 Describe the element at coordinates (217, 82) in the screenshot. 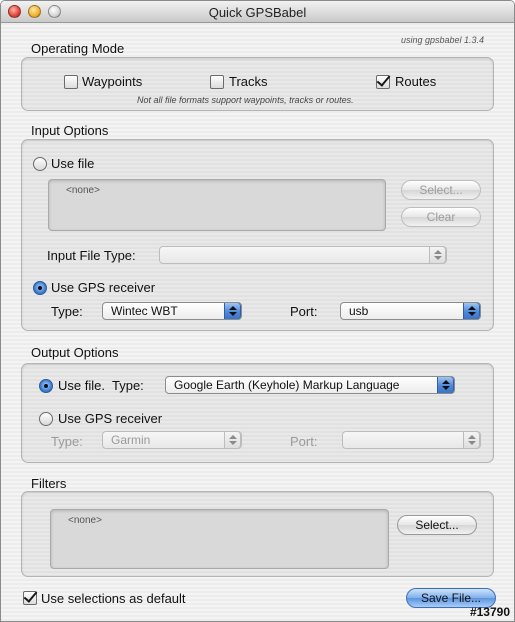

I see `tracks-checkbox` at that location.